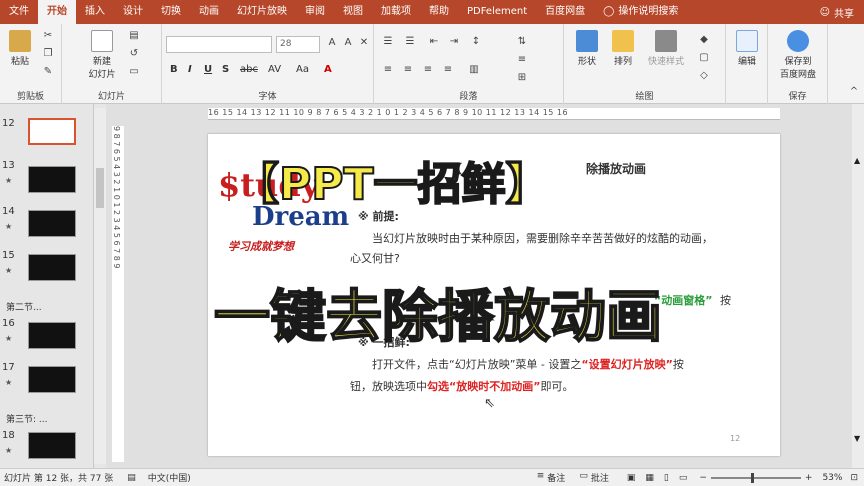 This screenshot has width=864, height=486. Describe the element at coordinates (332, 44) in the screenshot. I see `grow-font-icon: A` at that location.